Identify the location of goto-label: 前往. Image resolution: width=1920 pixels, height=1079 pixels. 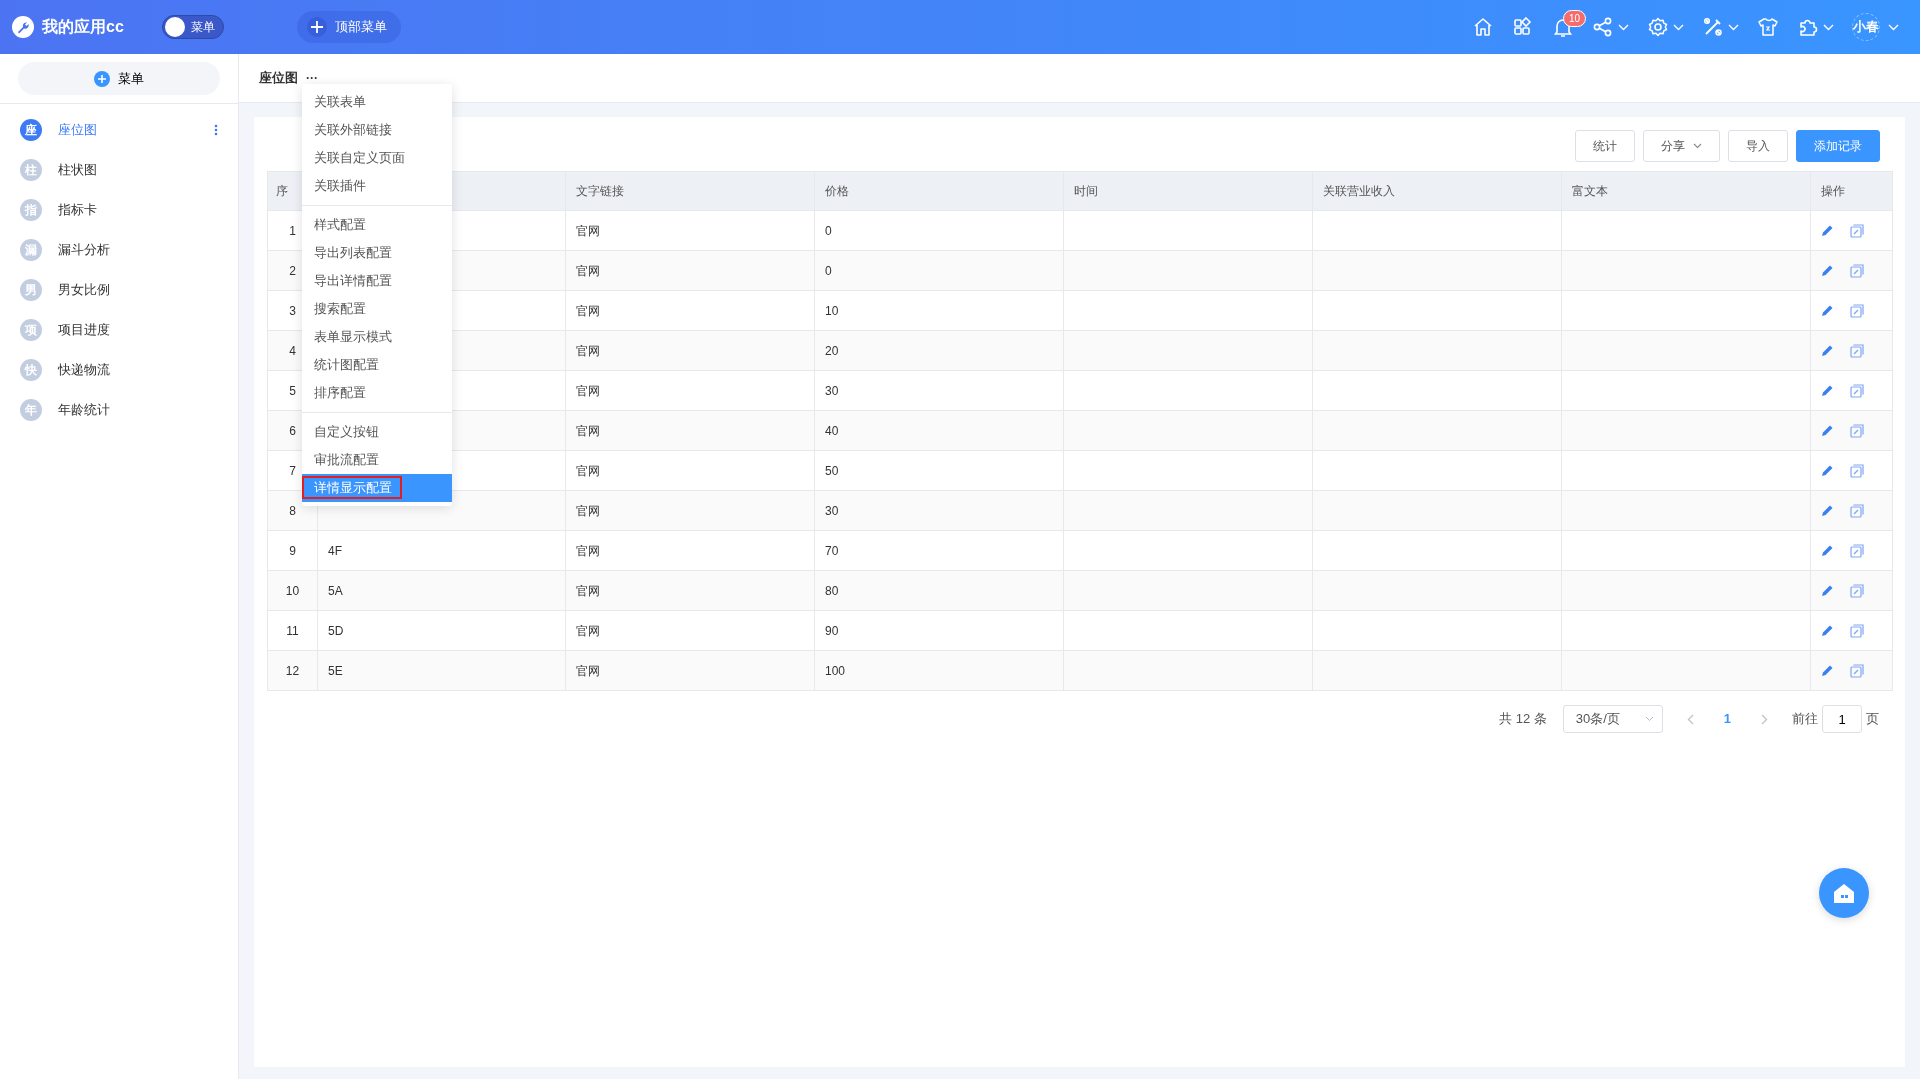
(1805, 719).